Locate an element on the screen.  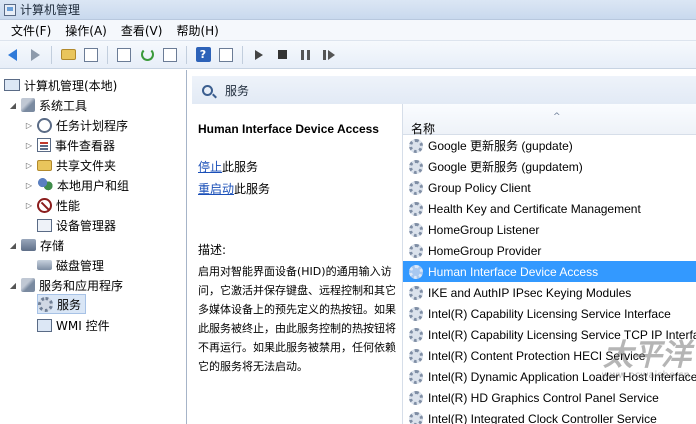
computer-management-icon is located at coordinates (10, 9).